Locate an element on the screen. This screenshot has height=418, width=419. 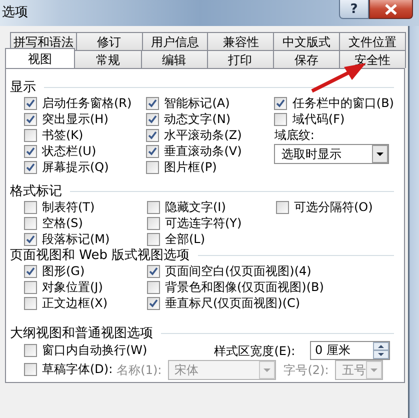
checkbox: 可选分隔符(O) is located at coordinates (324, 207).